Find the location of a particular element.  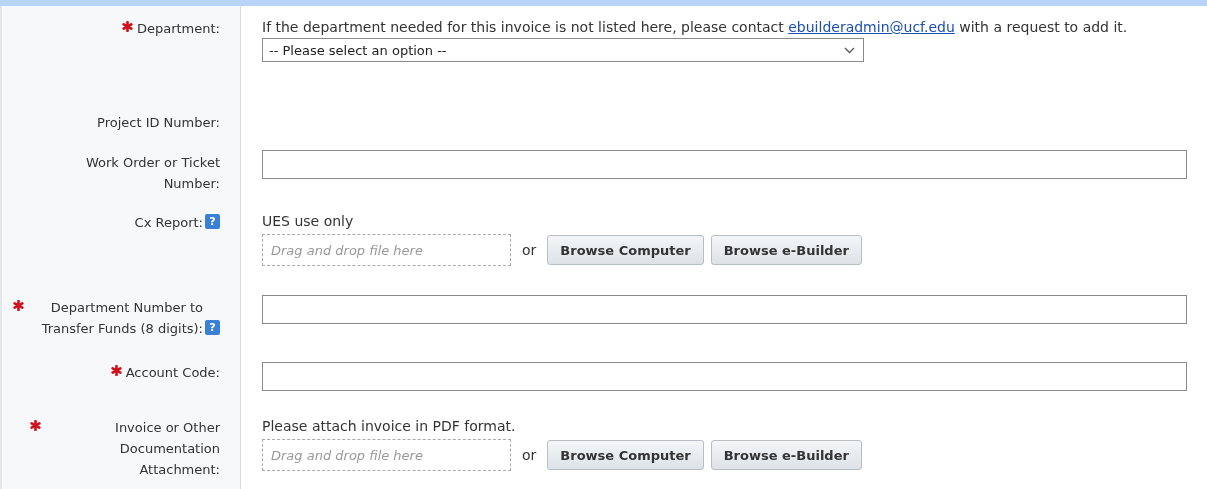

field-label: Invoice or Other Documentation Attachment: is located at coordinates (167, 449).